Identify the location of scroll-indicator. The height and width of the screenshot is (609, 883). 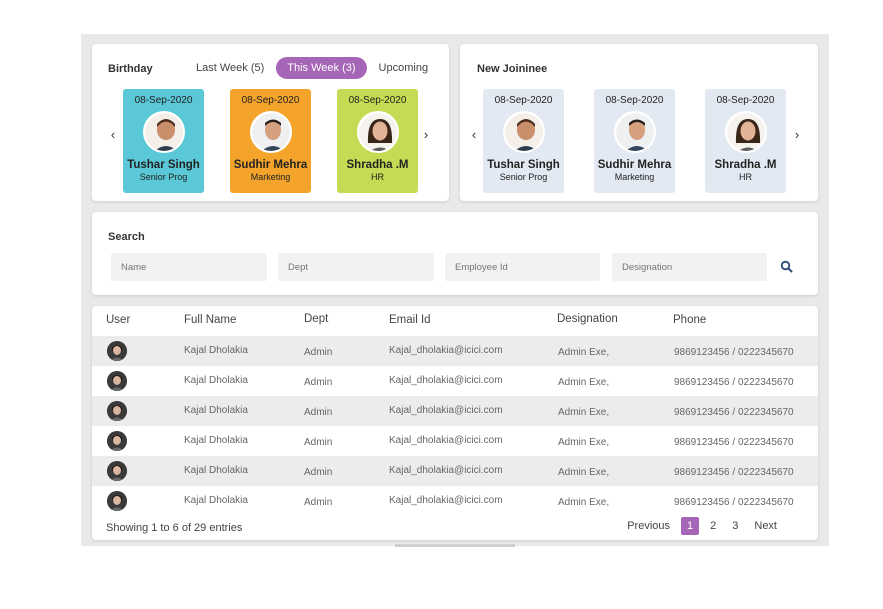
(455, 545).